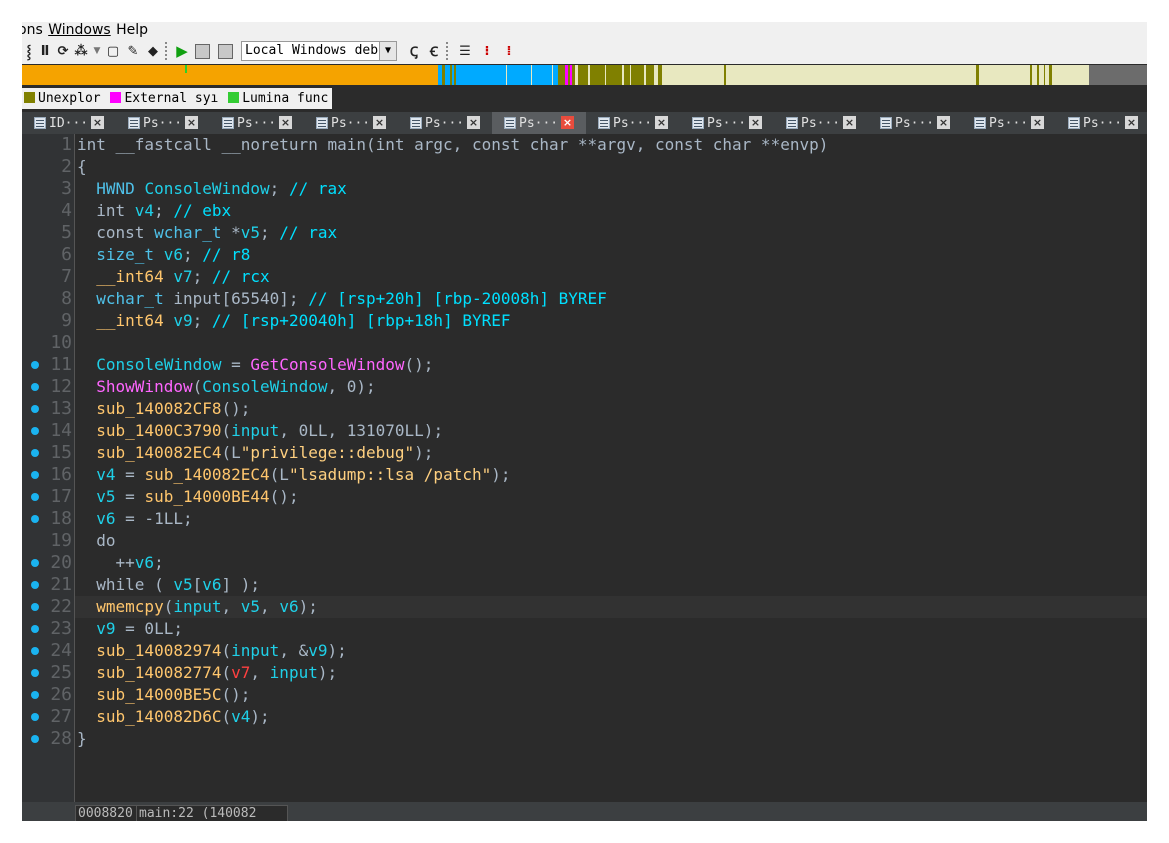  What do you see at coordinates (319, 51) in the screenshot?
I see `debugger-select: Local Windows deb ▼` at bounding box center [319, 51].